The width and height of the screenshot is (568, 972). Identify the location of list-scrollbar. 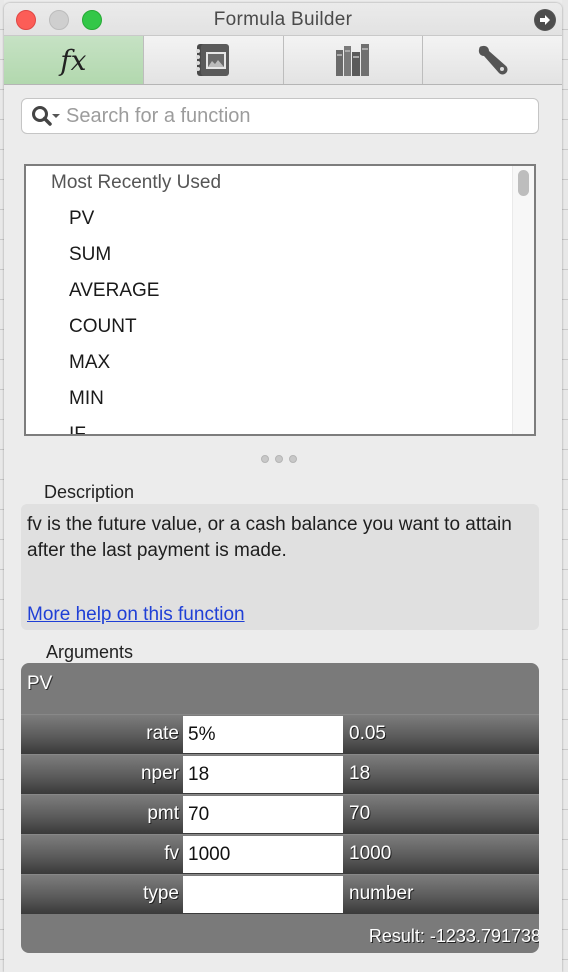
(523, 300).